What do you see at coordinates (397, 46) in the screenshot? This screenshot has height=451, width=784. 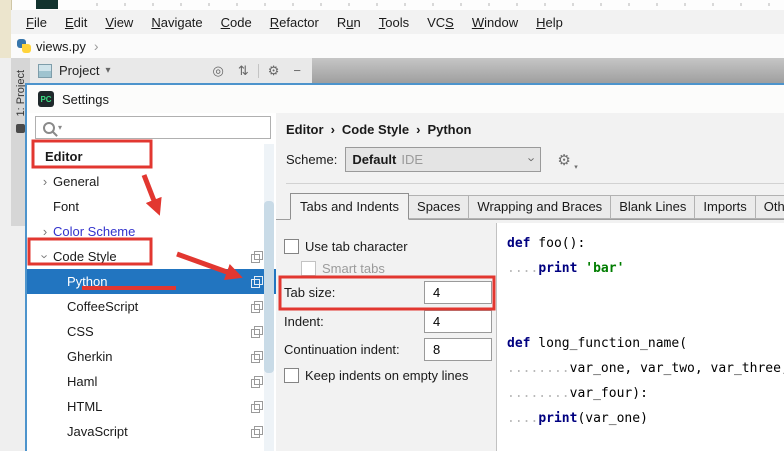 I see `navigation-bar: views.py ›` at bounding box center [397, 46].